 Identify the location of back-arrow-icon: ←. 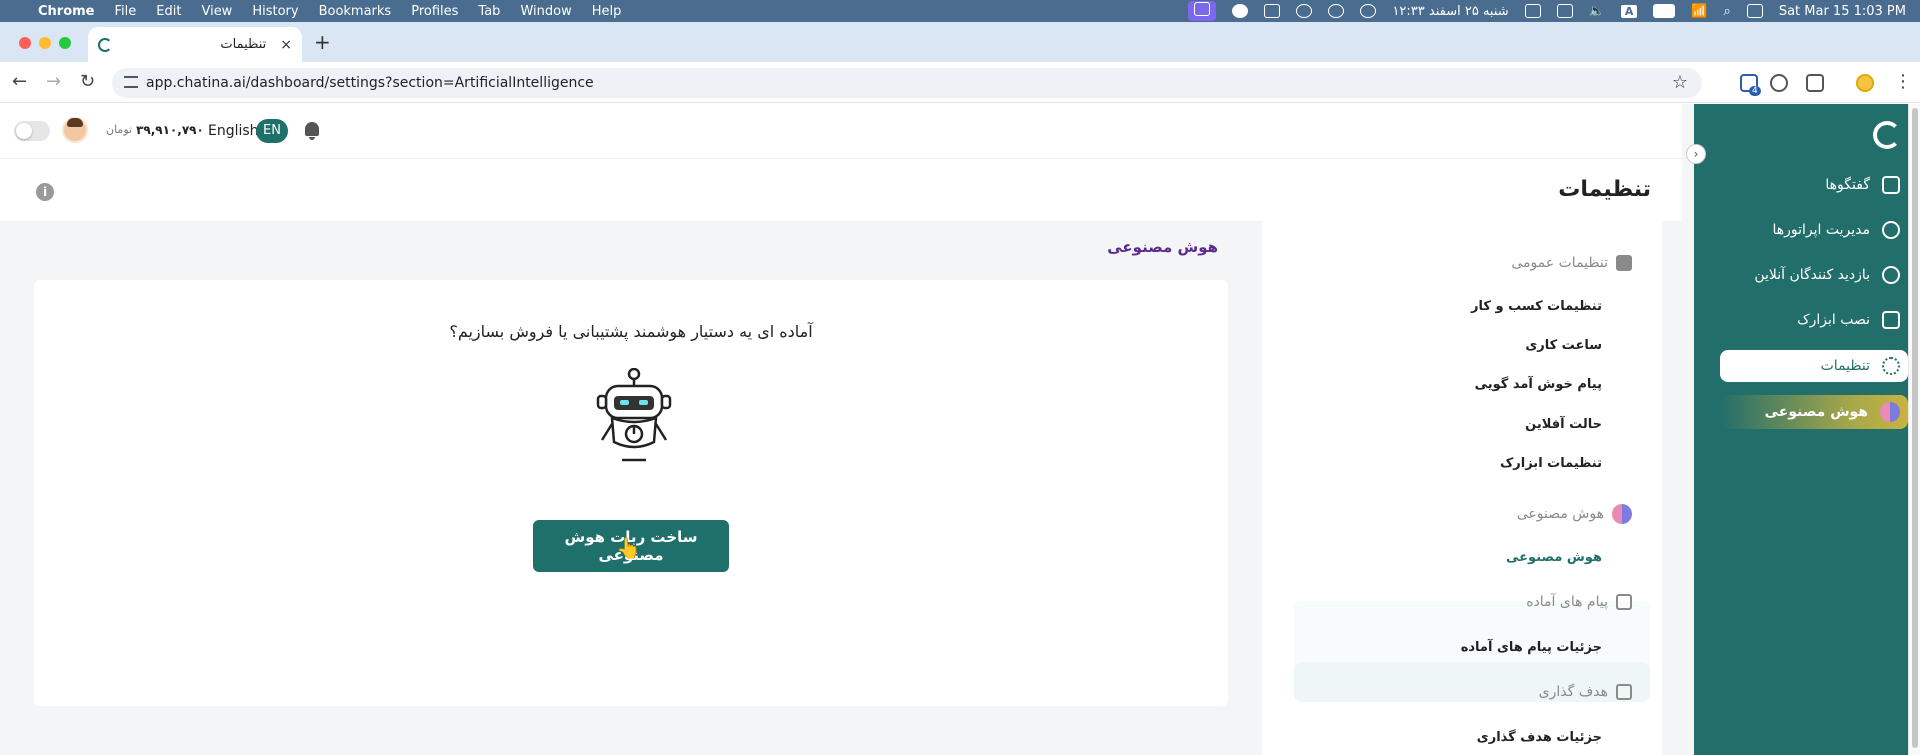
(19, 81).